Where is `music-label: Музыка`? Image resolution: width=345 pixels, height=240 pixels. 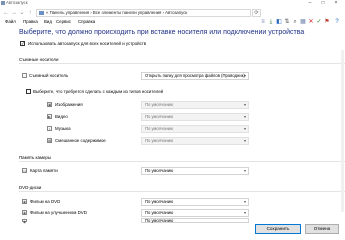 music-label: Музыка is located at coordinates (63, 128).